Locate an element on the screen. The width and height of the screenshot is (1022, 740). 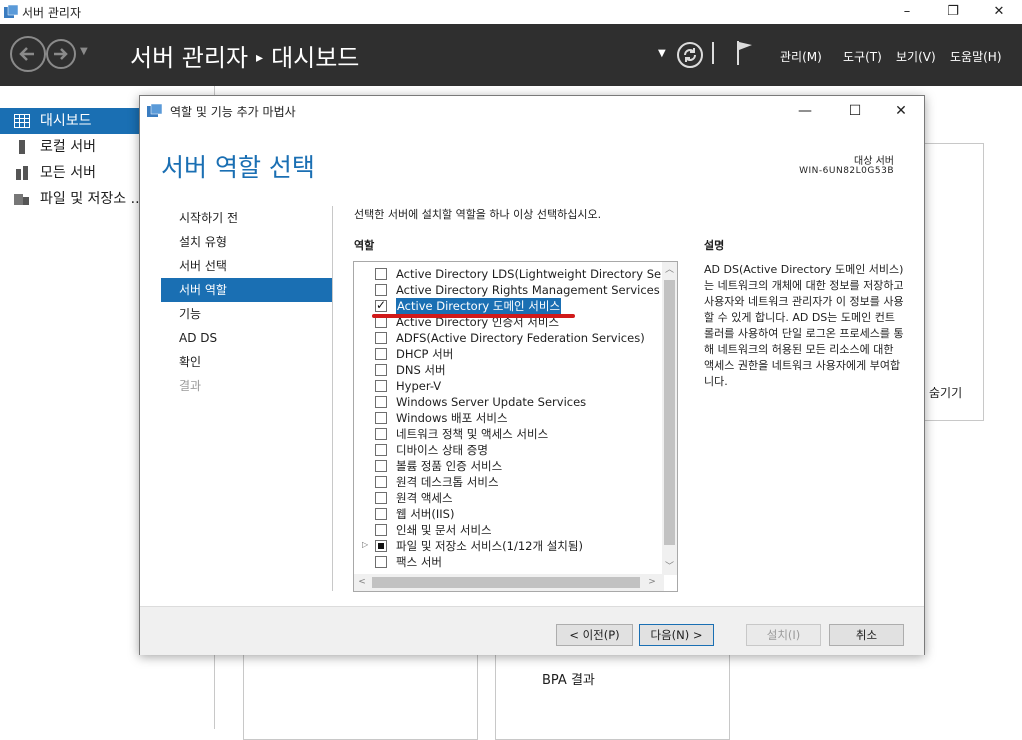
role-label: Hyper-V is located at coordinates (419, 386).